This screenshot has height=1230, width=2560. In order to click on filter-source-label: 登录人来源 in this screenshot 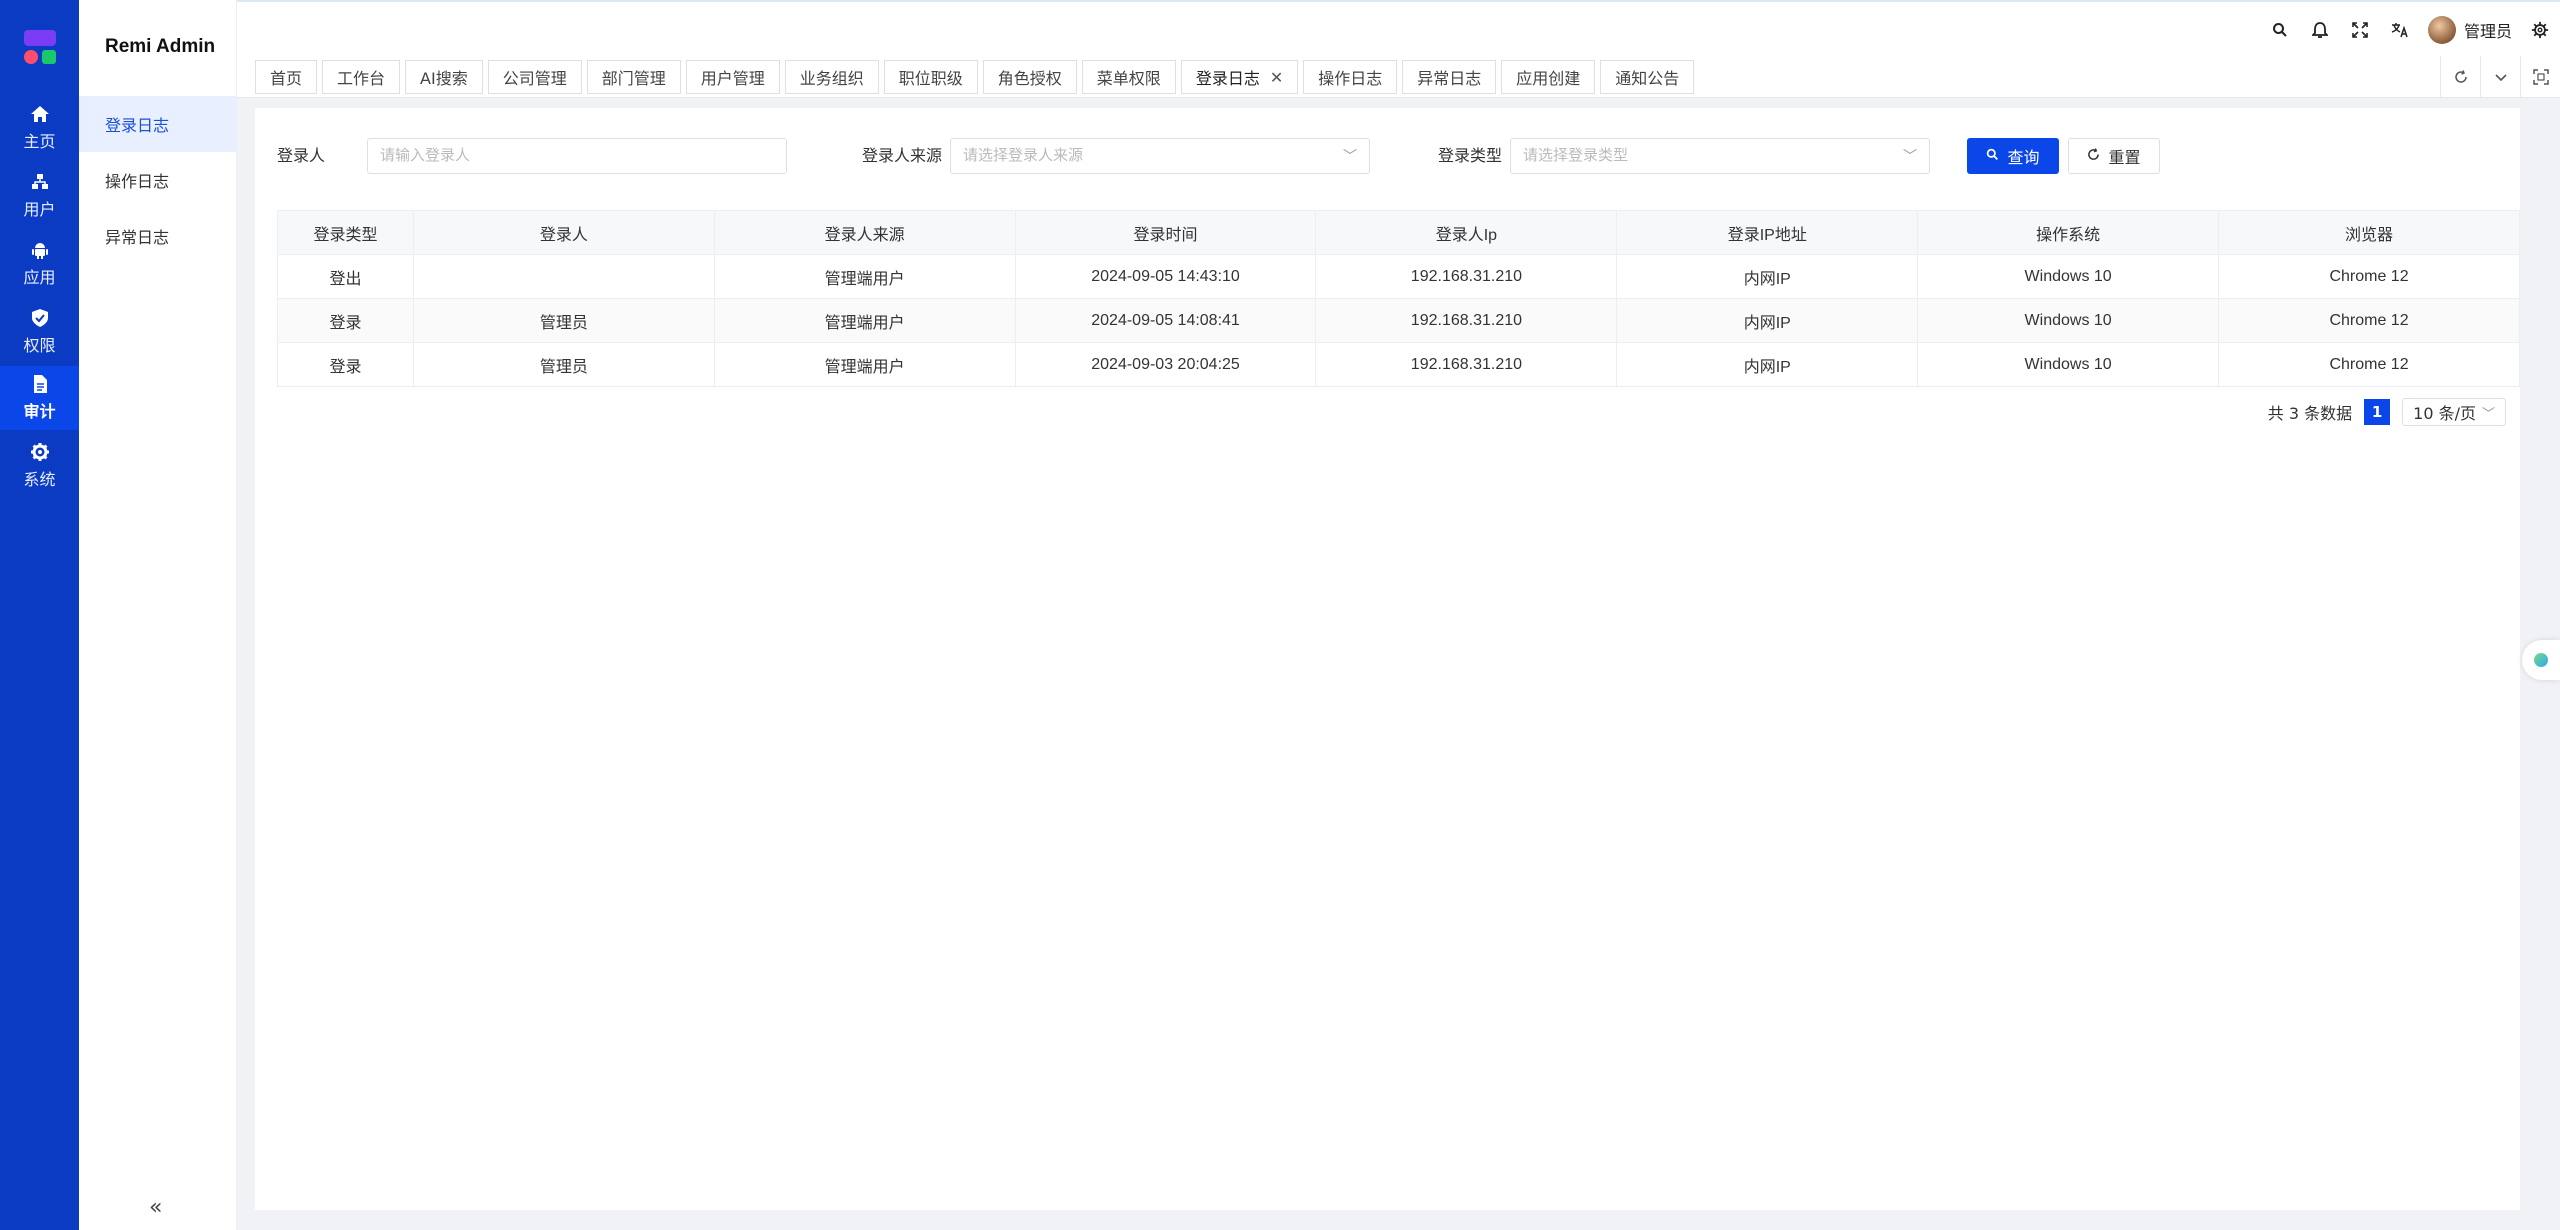, I will do `click(902, 155)`.